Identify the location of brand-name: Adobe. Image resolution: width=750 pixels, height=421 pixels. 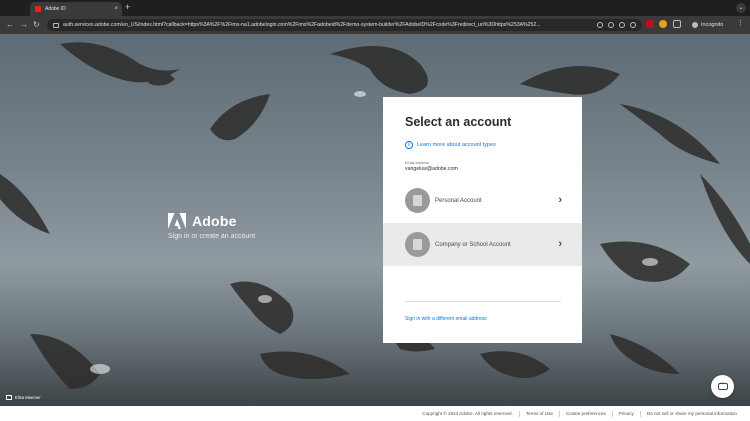
(214, 221).